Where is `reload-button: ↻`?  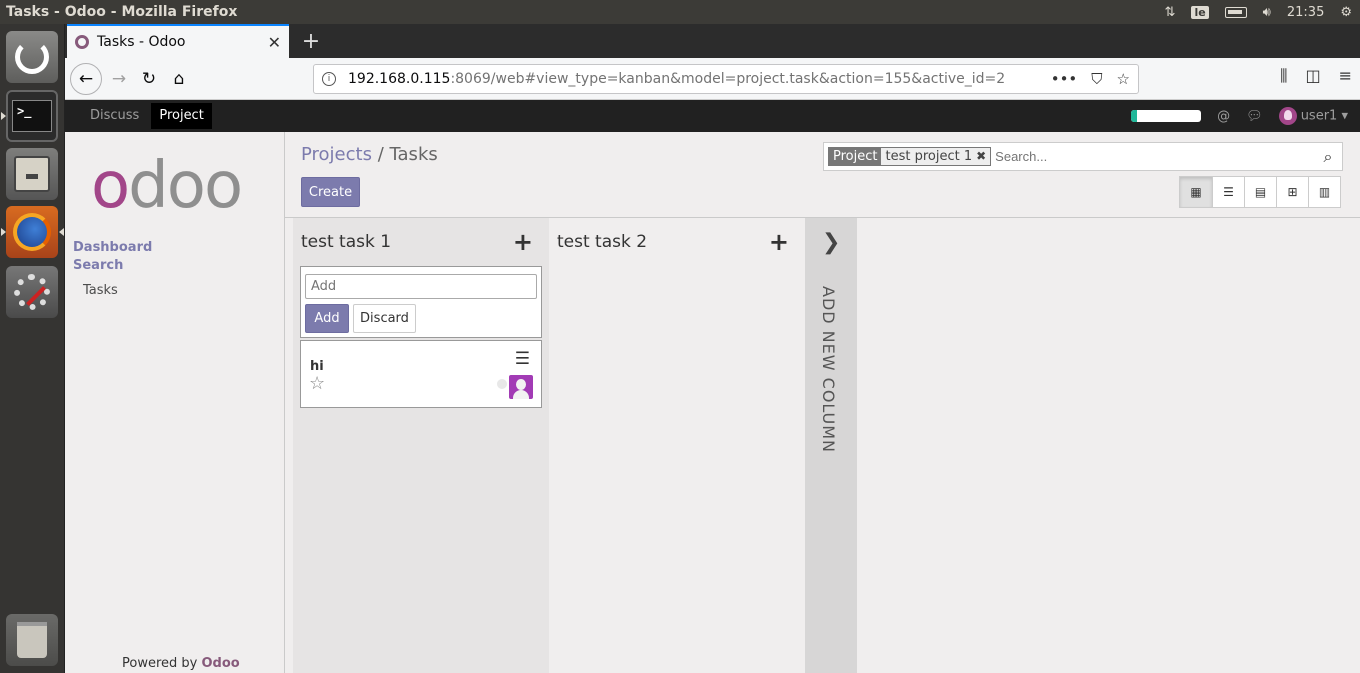
reload-button: ↻ is located at coordinates (149, 79).